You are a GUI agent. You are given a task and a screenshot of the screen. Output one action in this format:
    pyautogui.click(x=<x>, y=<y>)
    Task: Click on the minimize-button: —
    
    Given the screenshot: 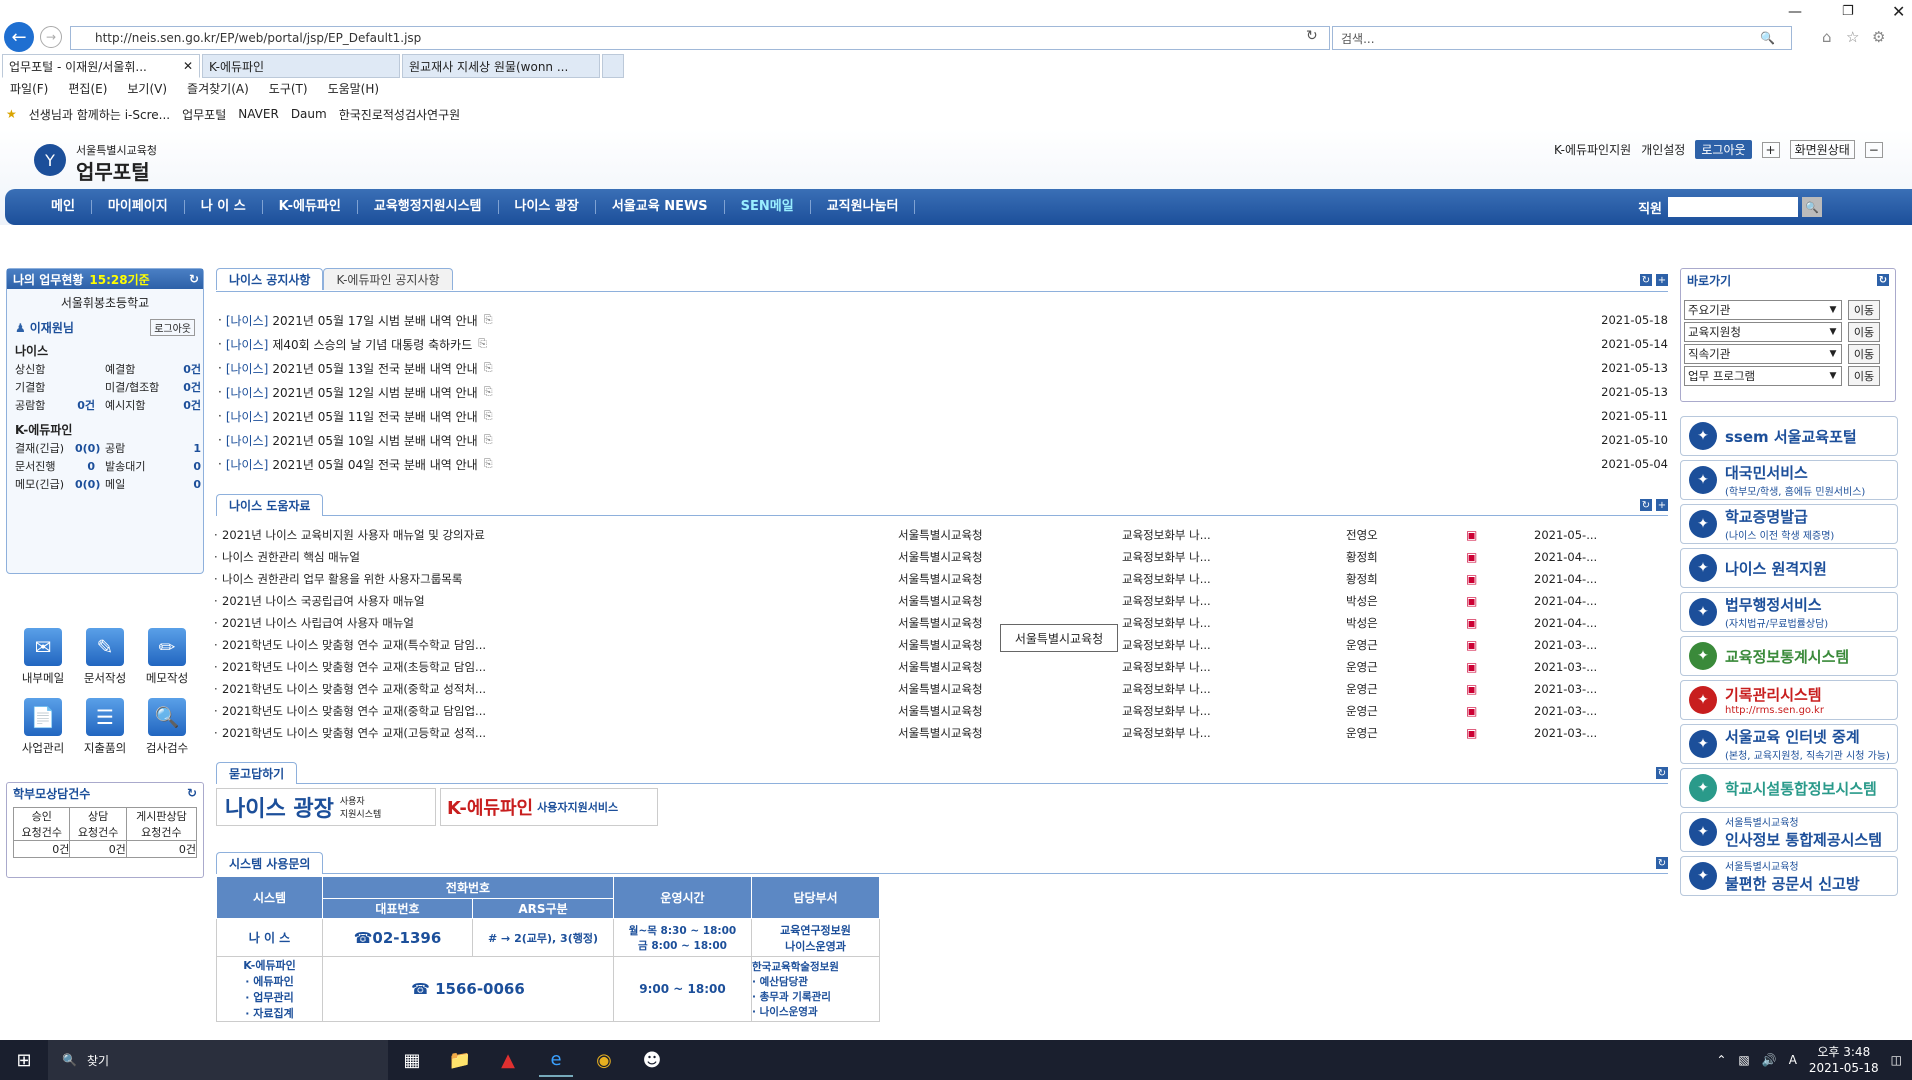 What is the action you would take?
    pyautogui.click(x=1795, y=12)
    